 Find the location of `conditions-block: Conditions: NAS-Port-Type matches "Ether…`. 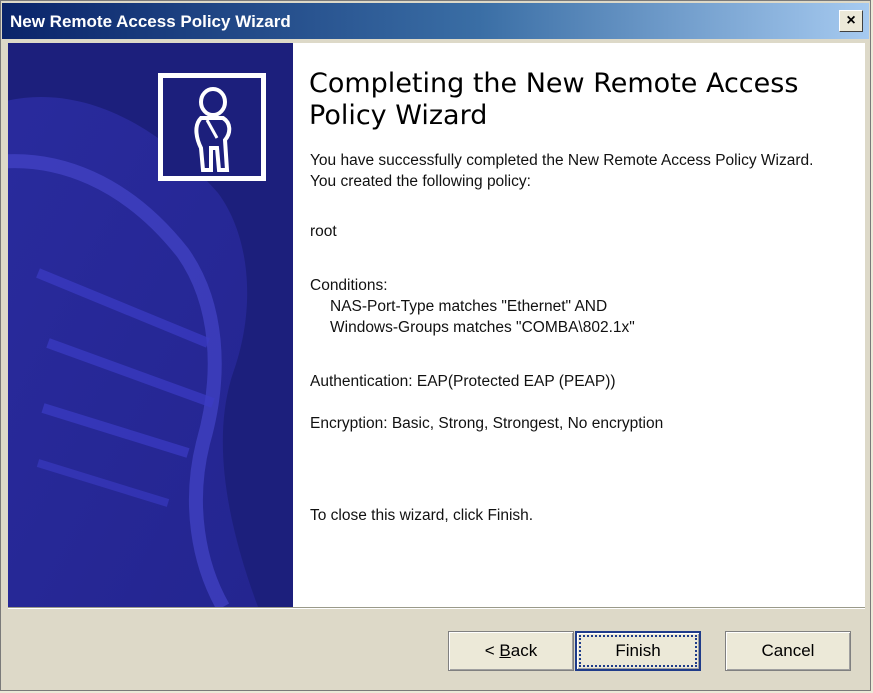

conditions-block: Conditions: NAS-Port-Type matches "Ether… is located at coordinates (472, 306).